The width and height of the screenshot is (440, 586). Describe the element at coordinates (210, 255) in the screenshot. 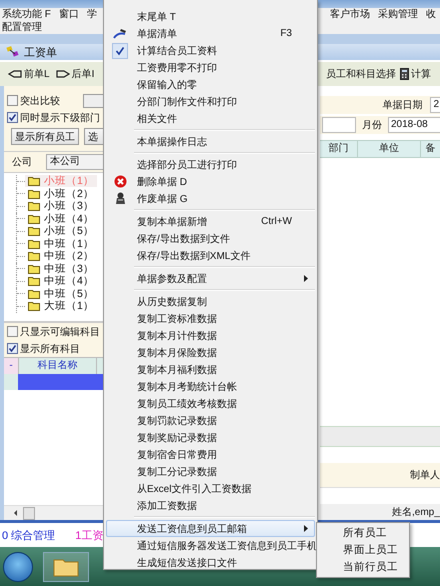

I see `menu-item: 保存/导出数据到XML文件` at that location.